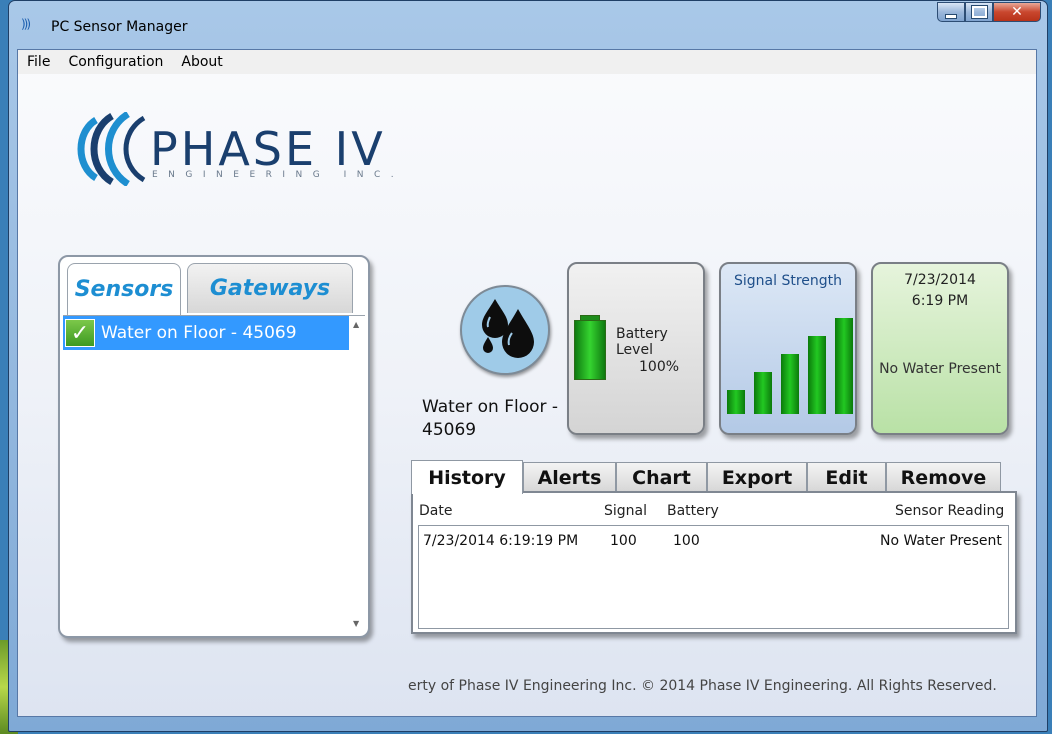  I want to click on logo-subtitle: ENGINEERING INC., so click(278, 175).